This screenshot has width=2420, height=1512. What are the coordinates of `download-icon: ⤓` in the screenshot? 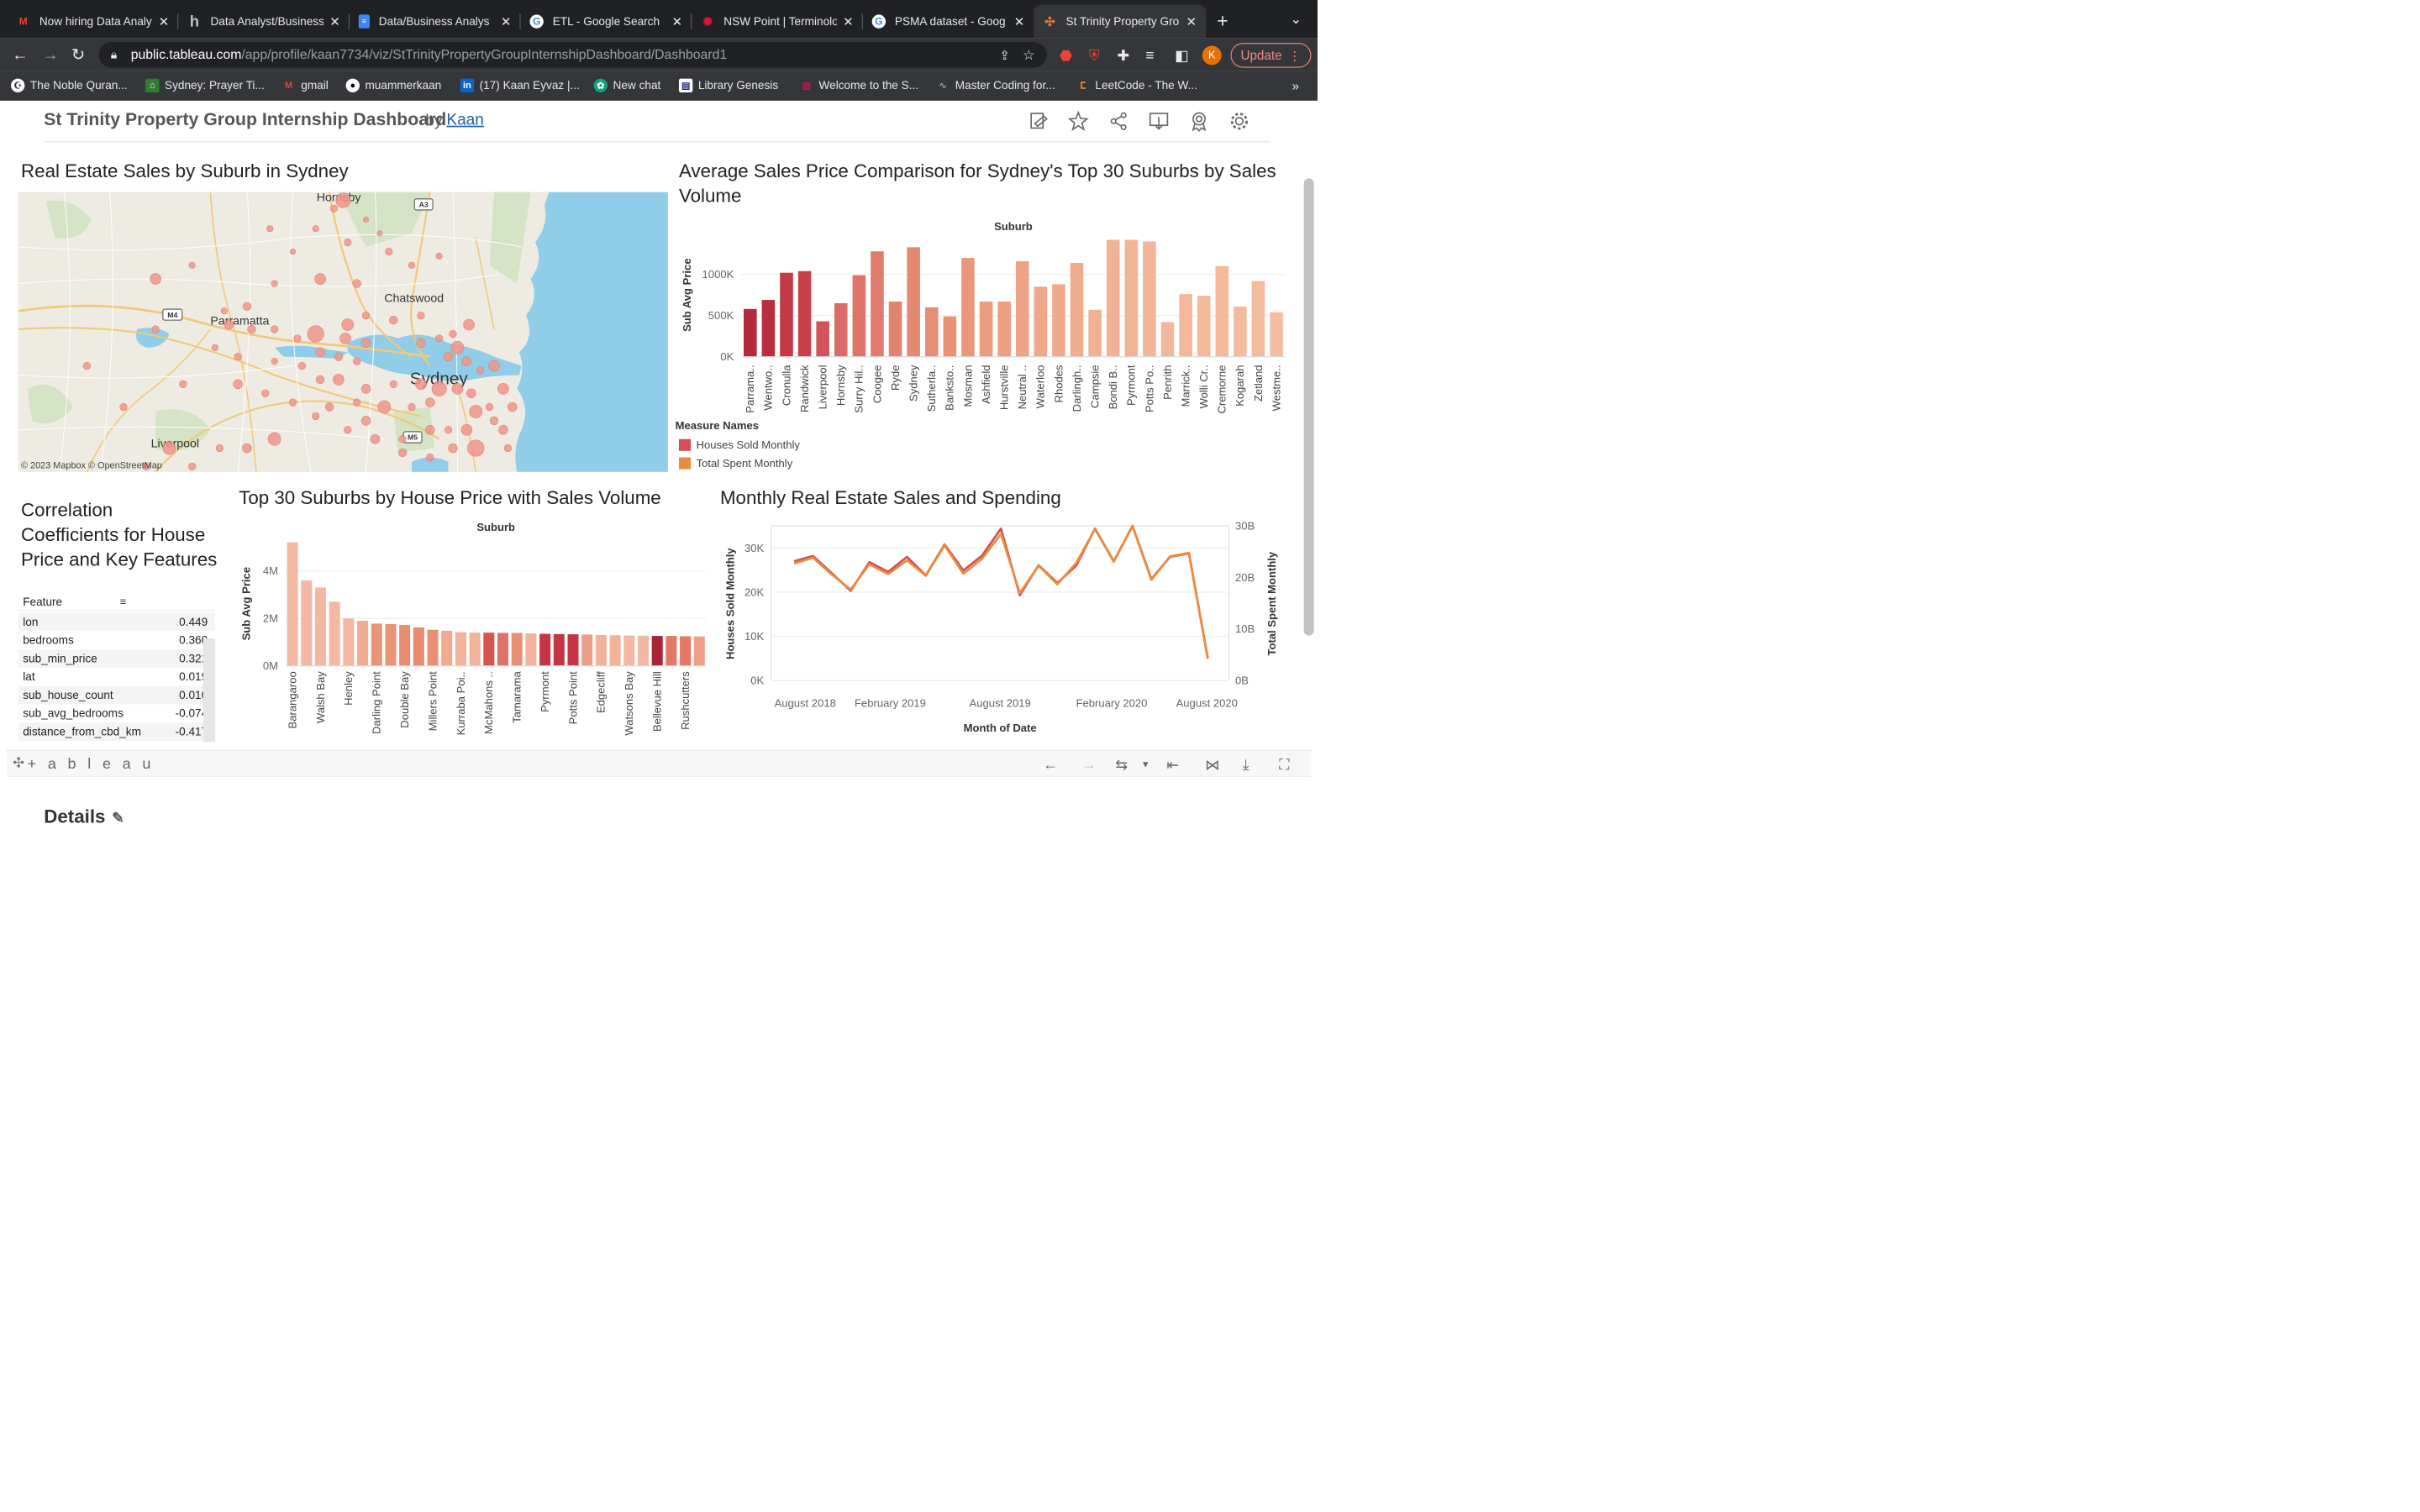 It's located at (1246, 765).